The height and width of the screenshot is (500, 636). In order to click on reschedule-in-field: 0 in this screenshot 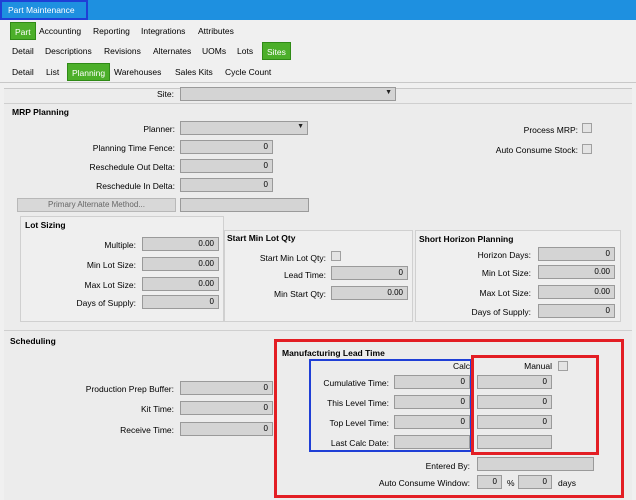, I will do `click(226, 185)`.